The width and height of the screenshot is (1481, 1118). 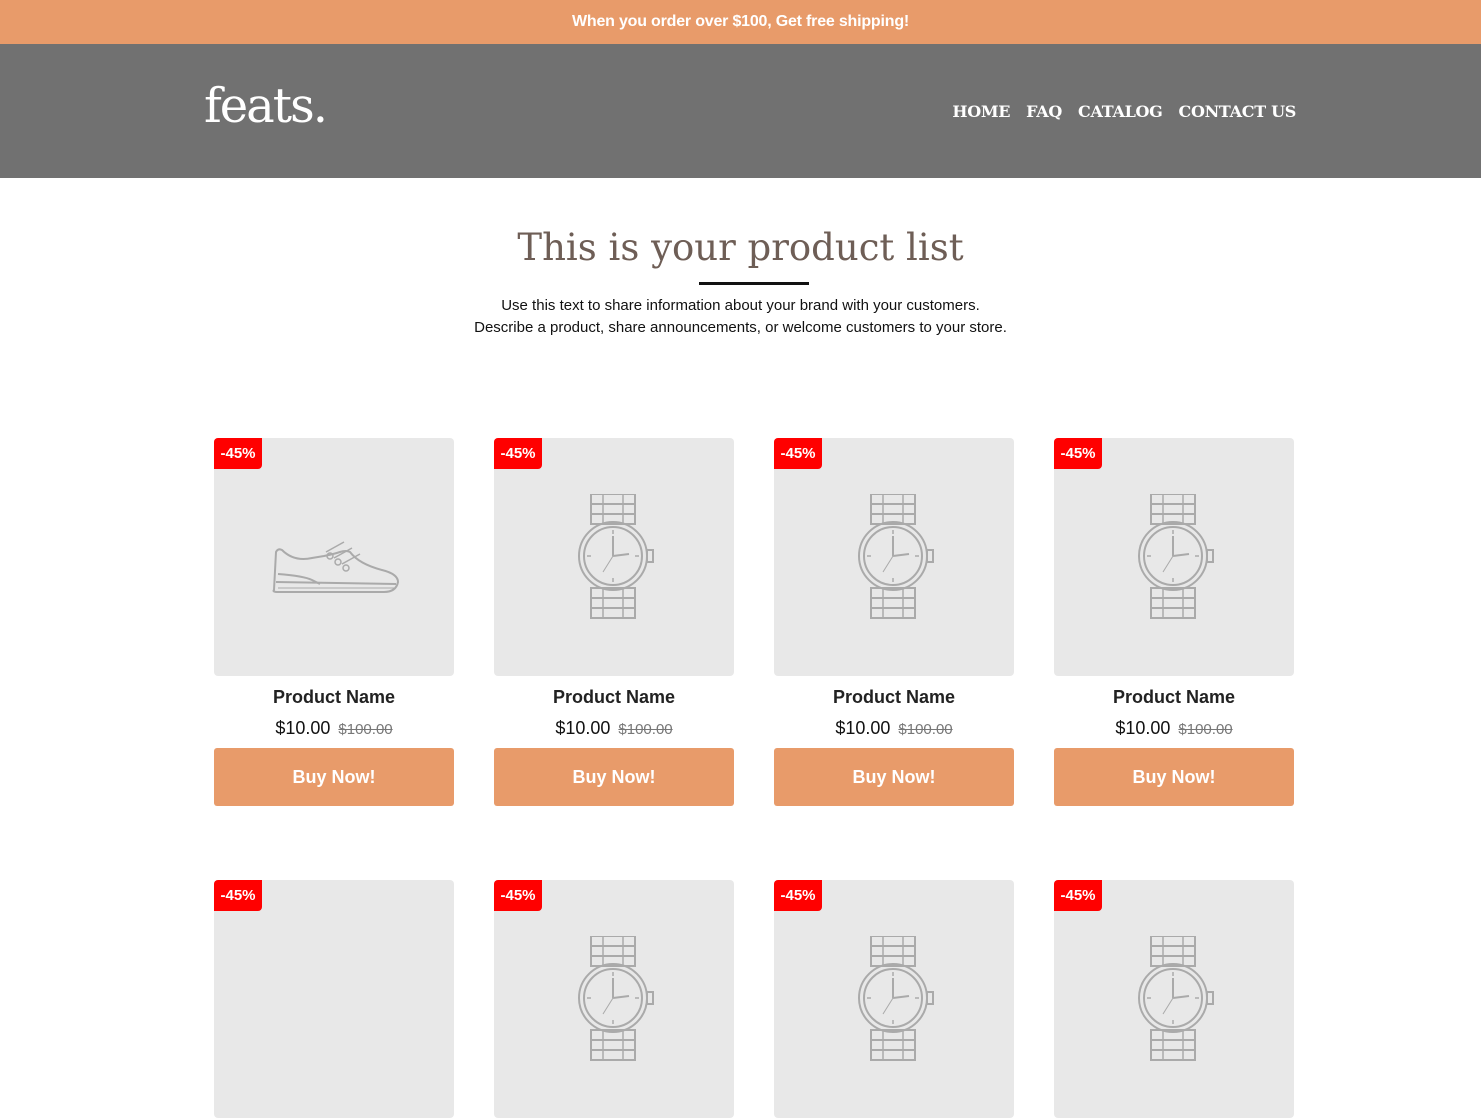 I want to click on site-header: feats. HOME FAQ CATALOG CONTACT US, so click(x=740, y=111).